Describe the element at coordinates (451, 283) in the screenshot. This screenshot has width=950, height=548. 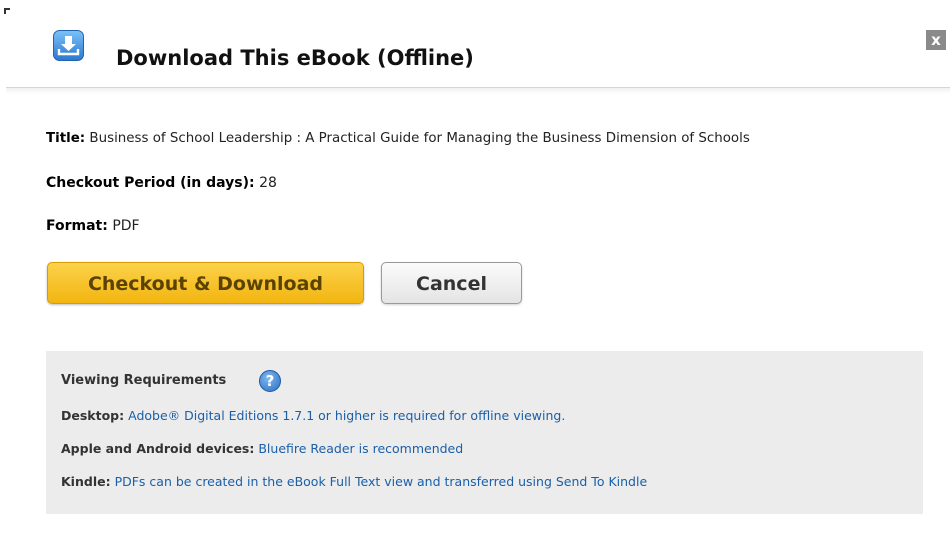
I see `cancel-button: Cancel` at that location.